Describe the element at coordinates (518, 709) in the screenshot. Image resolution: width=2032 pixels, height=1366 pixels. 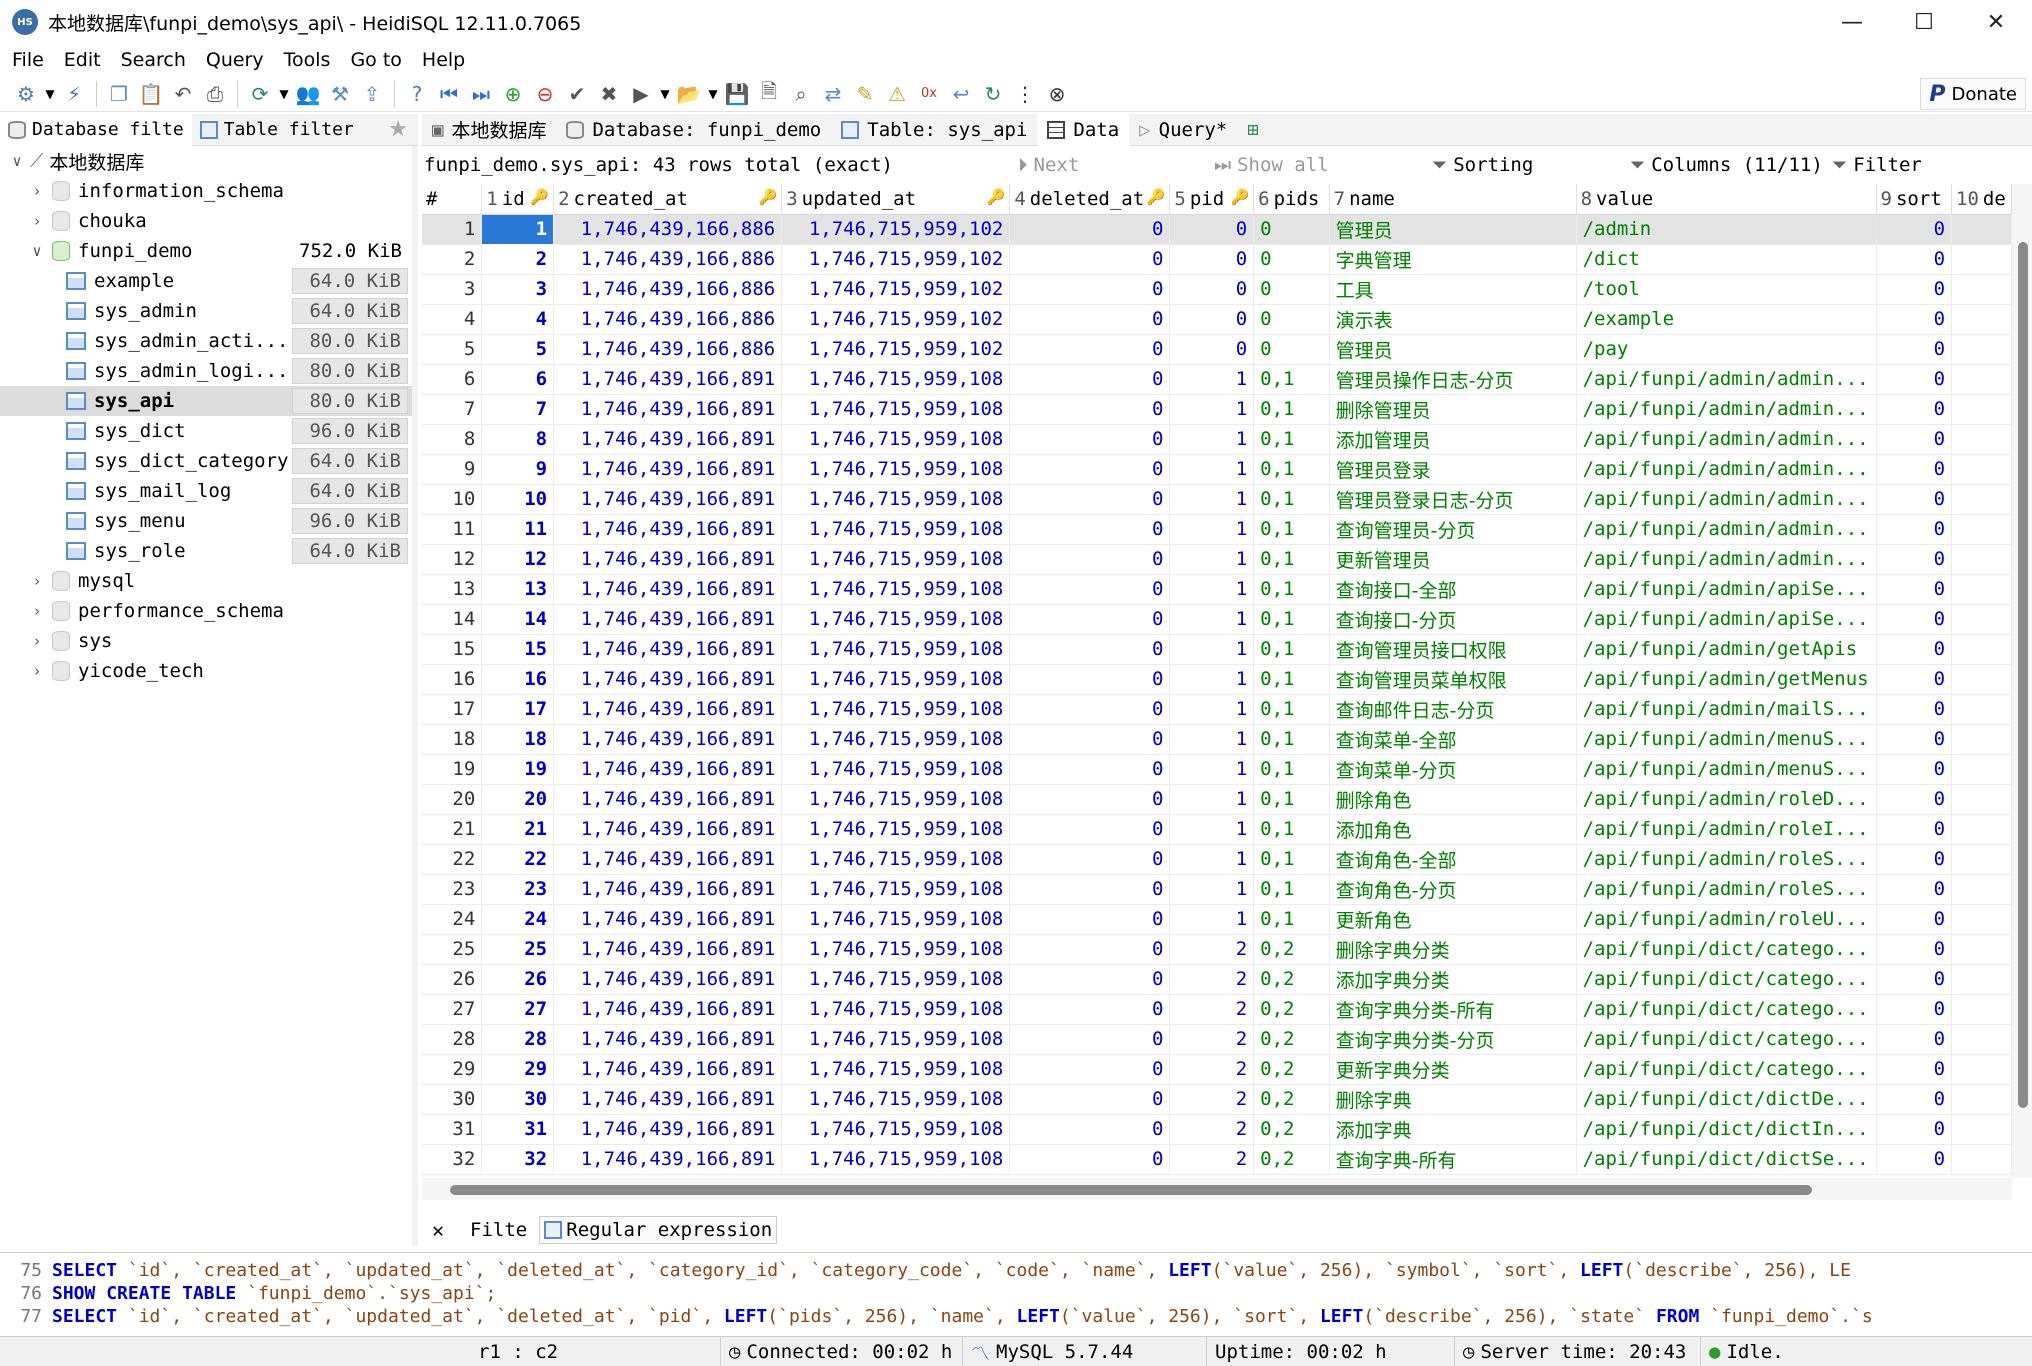
I see `cell-id: 17` at that location.